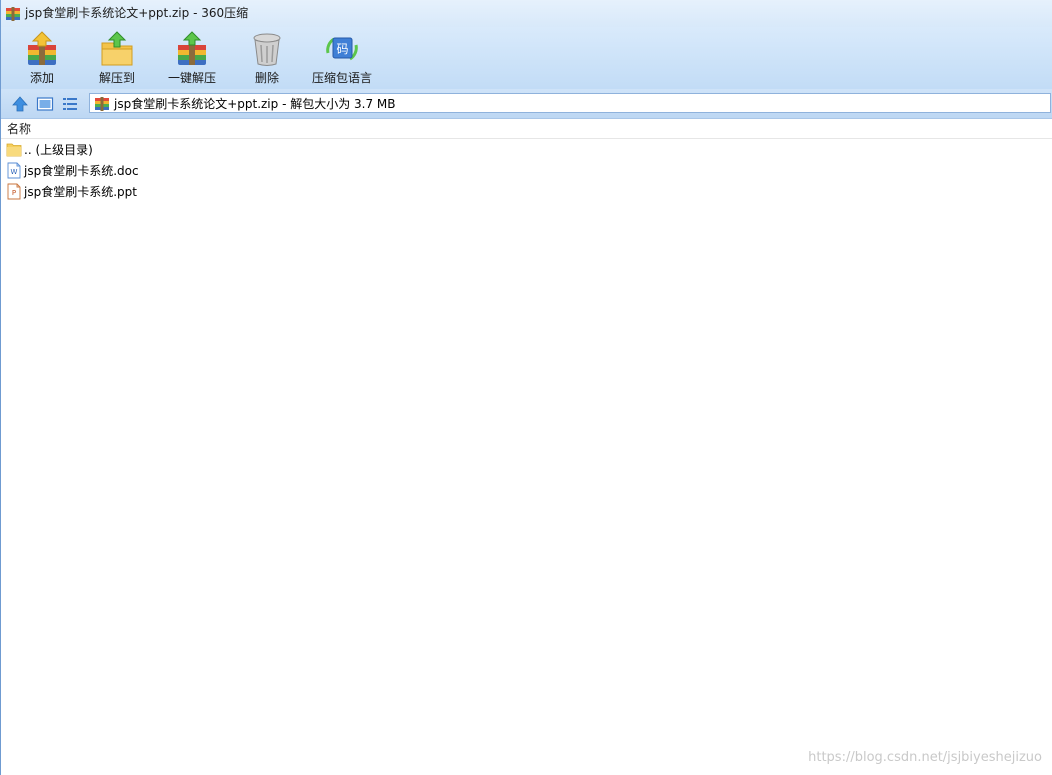  Describe the element at coordinates (925, 757) in the screenshot. I see `watermark-text: https://blog.csdn.net/jsjbiyeshejizuo` at that location.